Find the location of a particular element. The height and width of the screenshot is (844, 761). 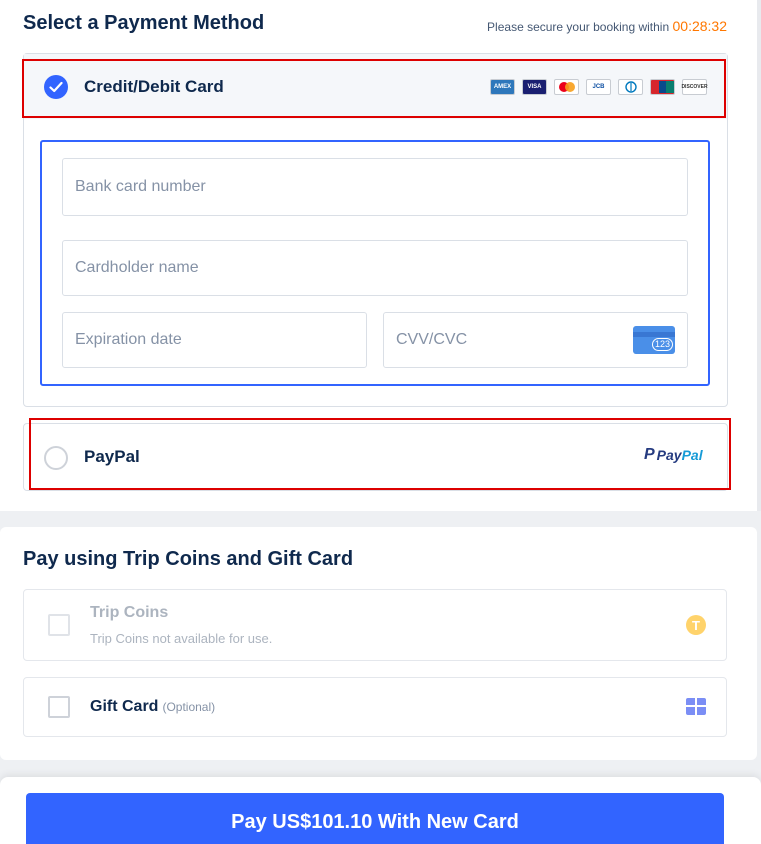

unionpay-logo-icon is located at coordinates (662, 87).